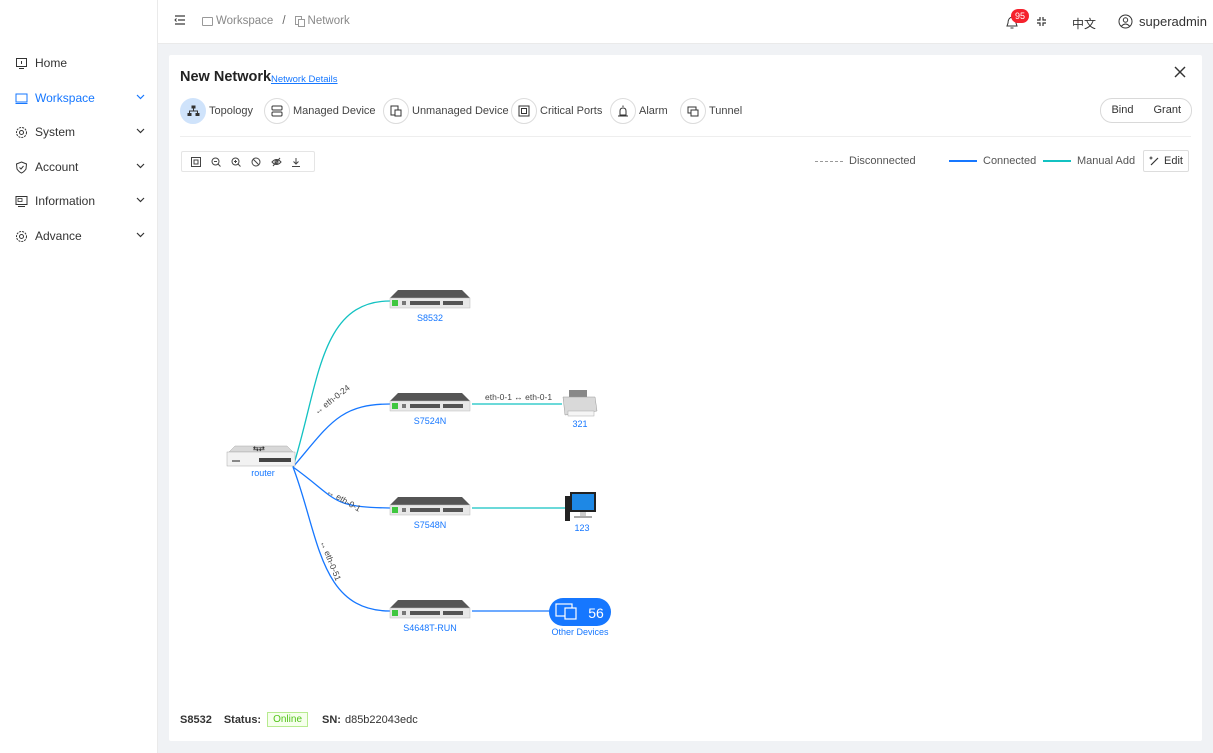 Image resolution: width=1213 pixels, height=753 pixels. I want to click on other-devices-node: 56 Other Devices, so click(580, 617).